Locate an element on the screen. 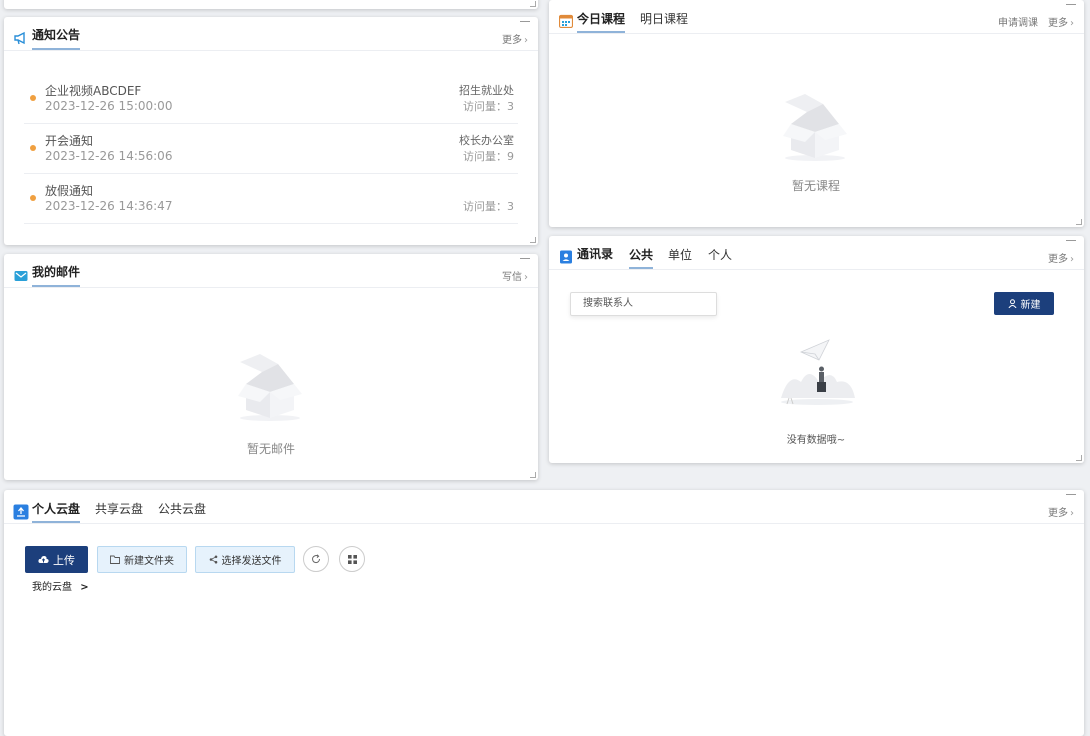 This screenshot has width=1090, height=736. tab-public-disk: 公共云盘 is located at coordinates (182, 511).